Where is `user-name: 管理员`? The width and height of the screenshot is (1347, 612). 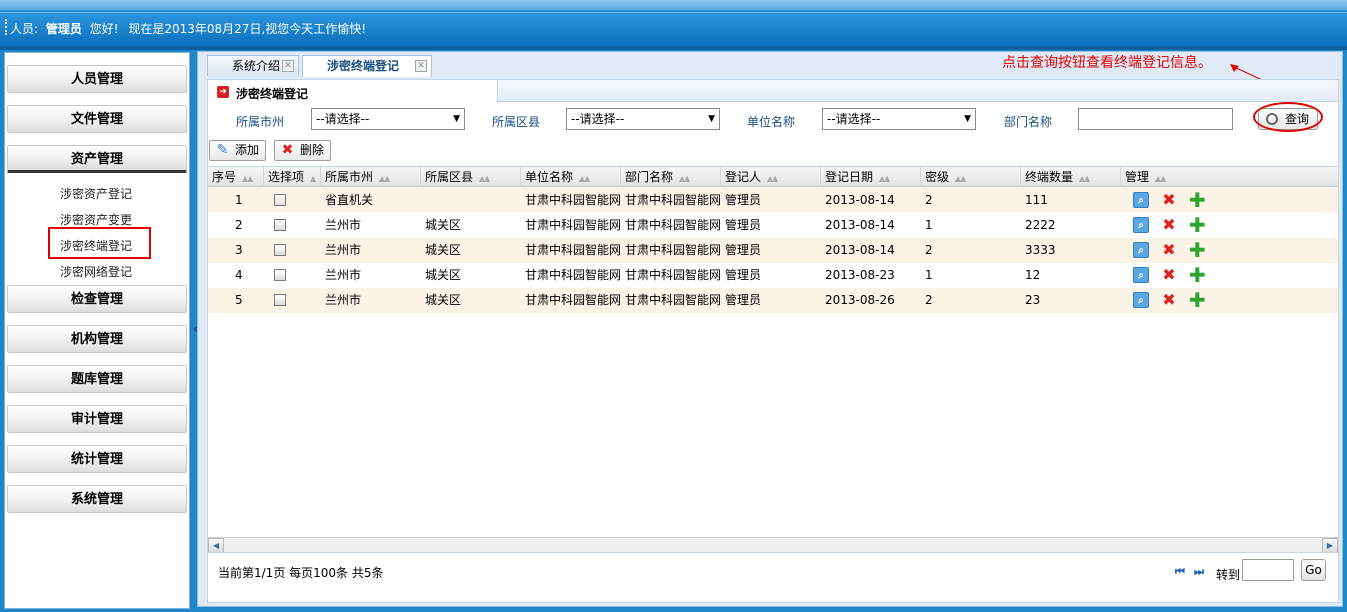
user-name: 管理员 is located at coordinates (63, 29).